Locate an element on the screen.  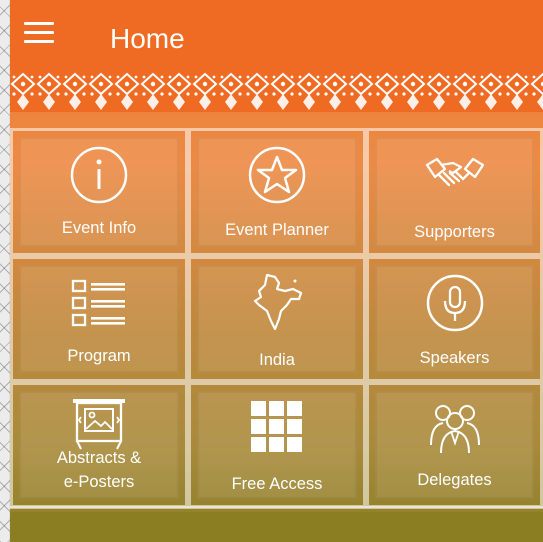
tile-supporters: Supporters is located at coordinates (454, 192).